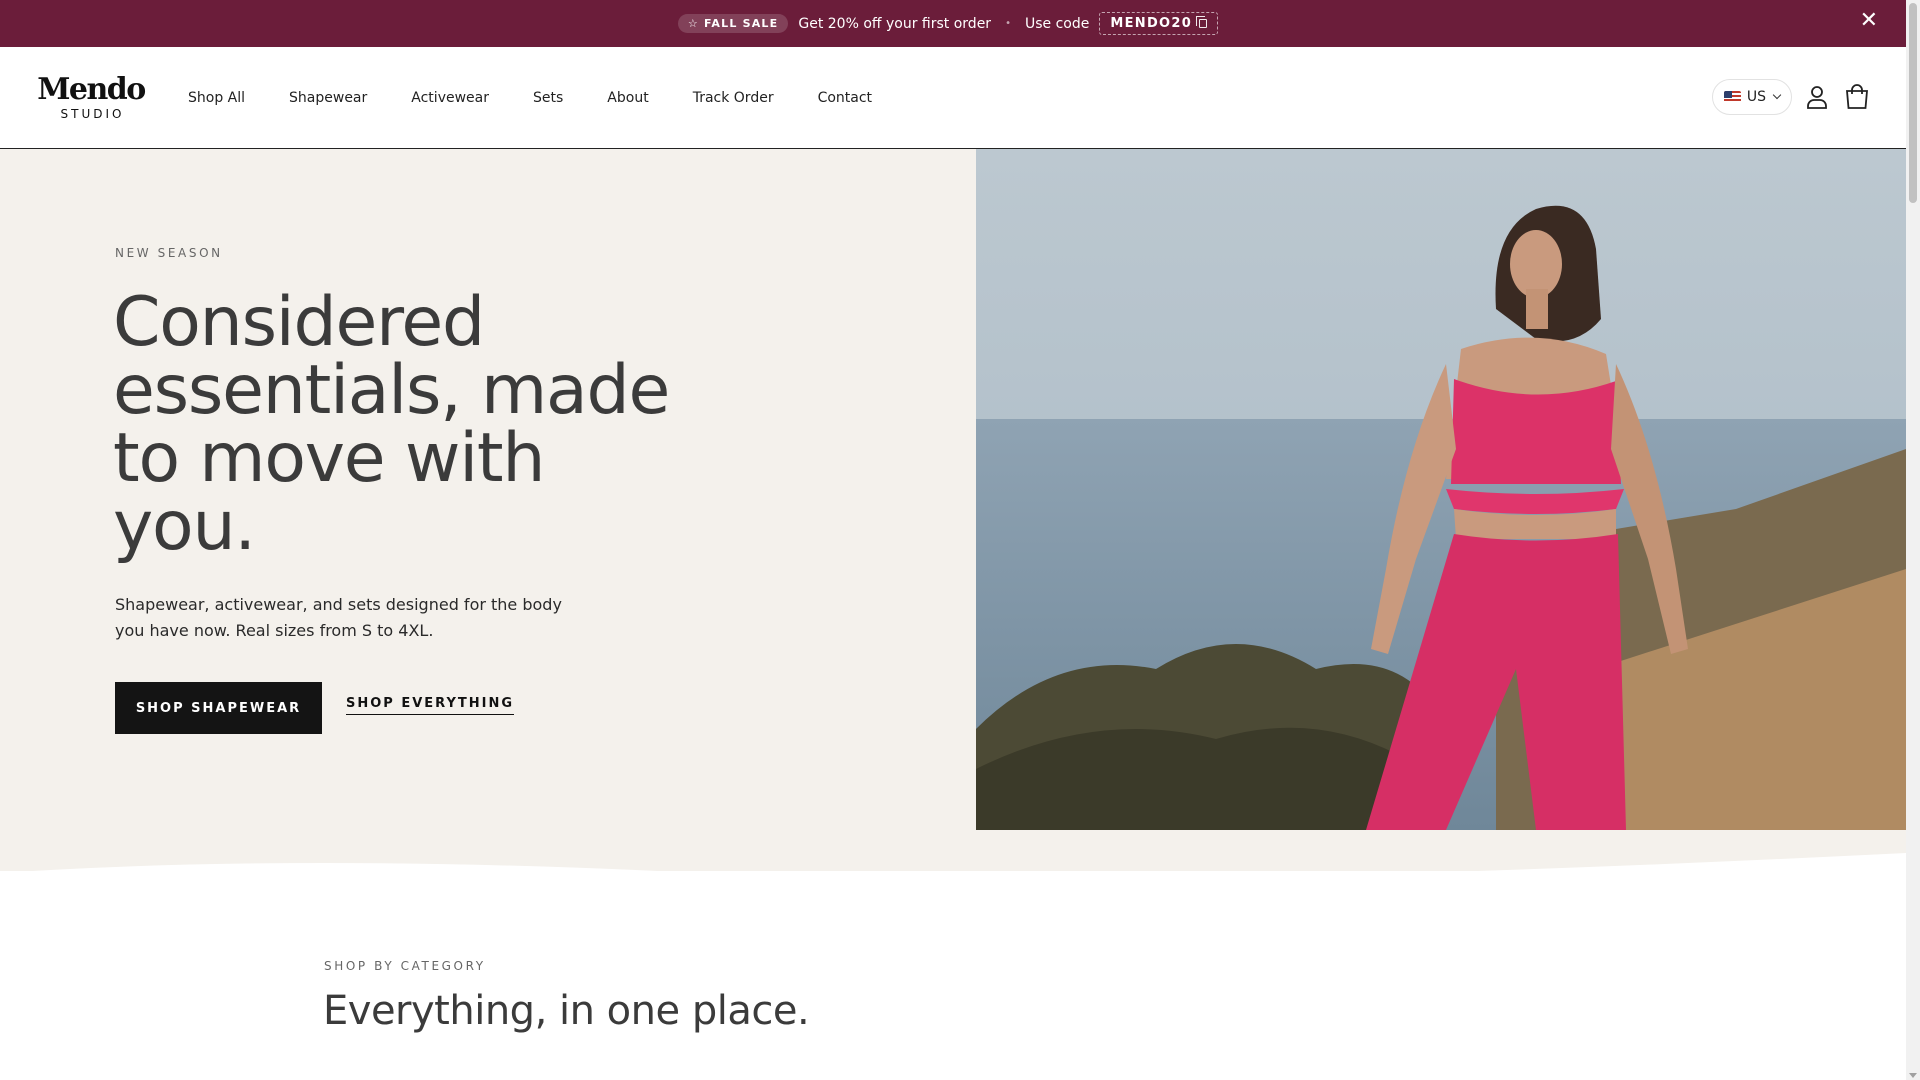  I want to click on copy-icon, so click(1202, 22).